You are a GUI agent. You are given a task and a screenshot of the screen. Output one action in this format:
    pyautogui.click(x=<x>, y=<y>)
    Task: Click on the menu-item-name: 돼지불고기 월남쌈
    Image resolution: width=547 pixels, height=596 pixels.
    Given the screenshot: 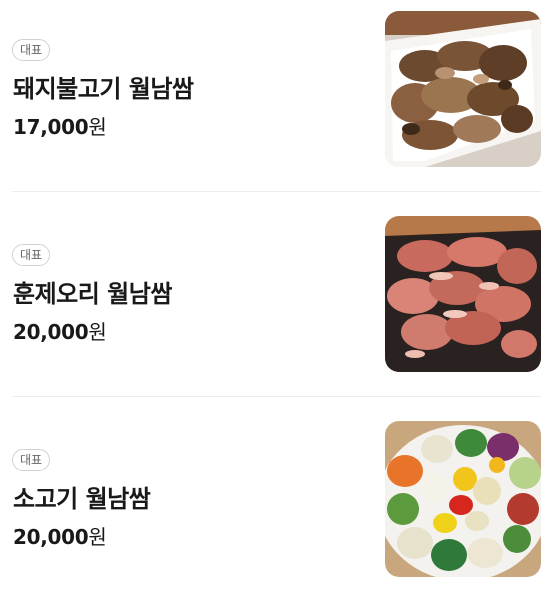 What is the action you would take?
    pyautogui.click(x=103, y=89)
    